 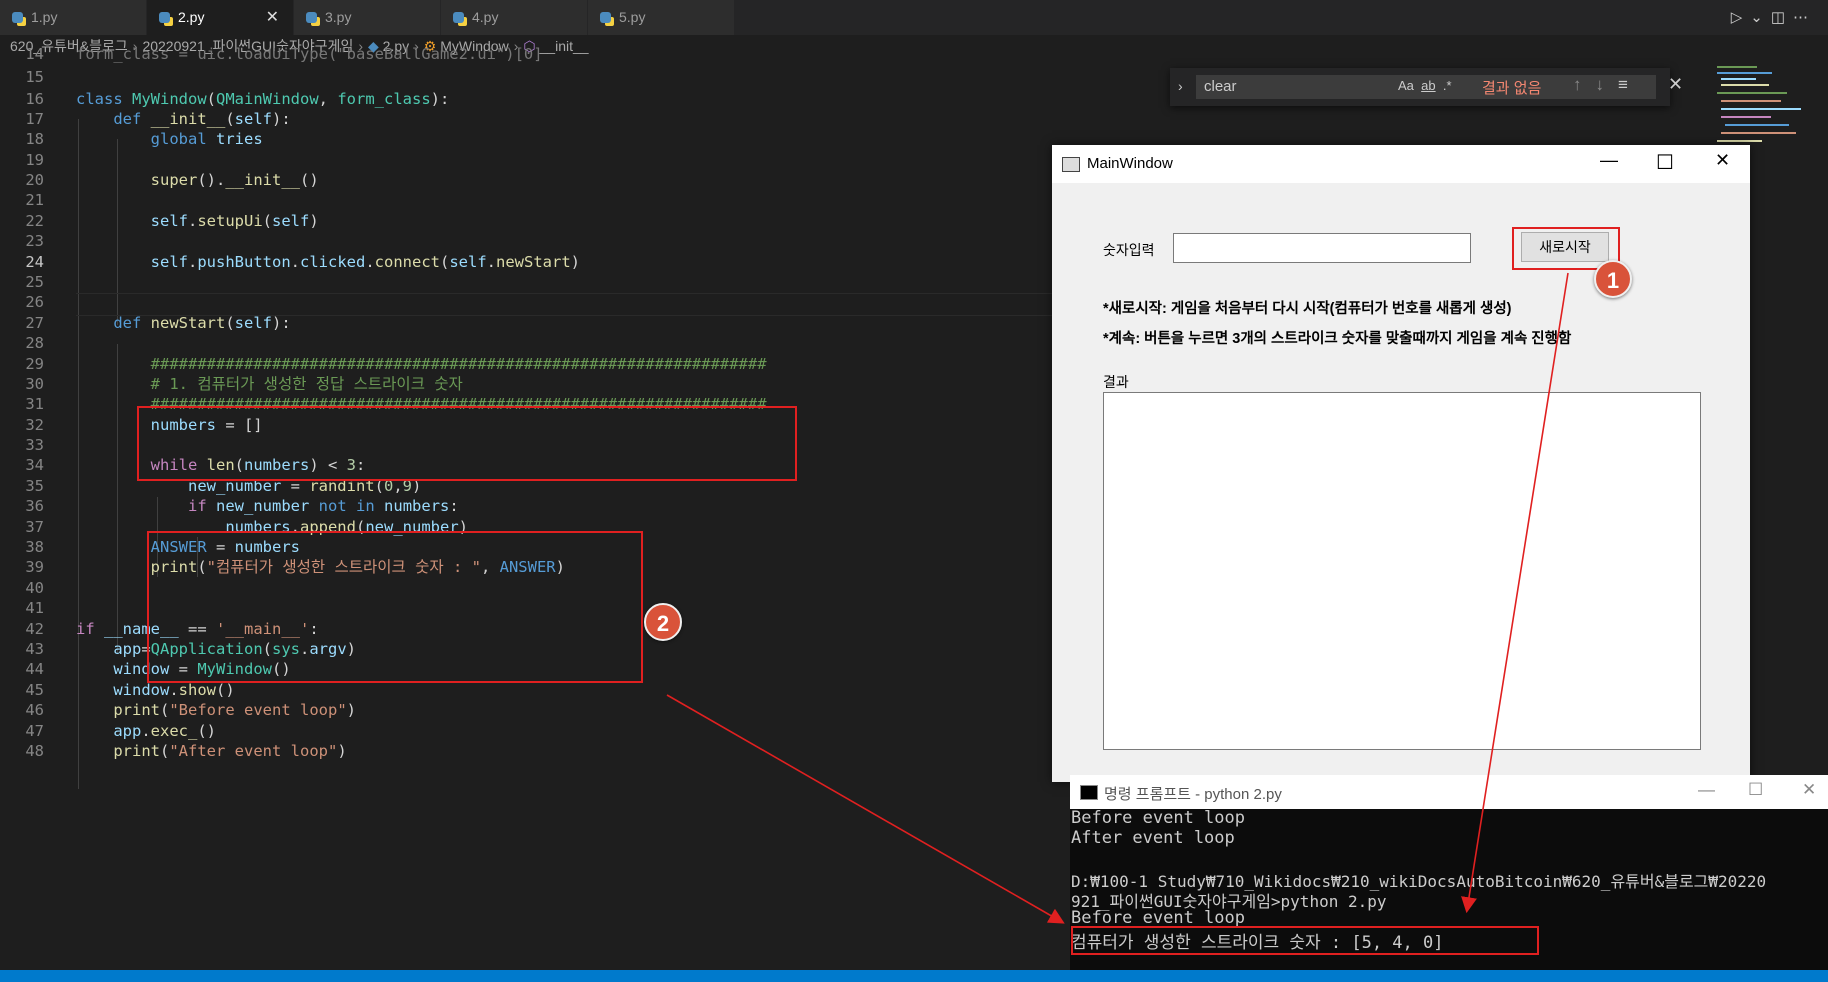 What do you see at coordinates (865, 809) in the screenshot?
I see `arrow-code-to-output` at bounding box center [865, 809].